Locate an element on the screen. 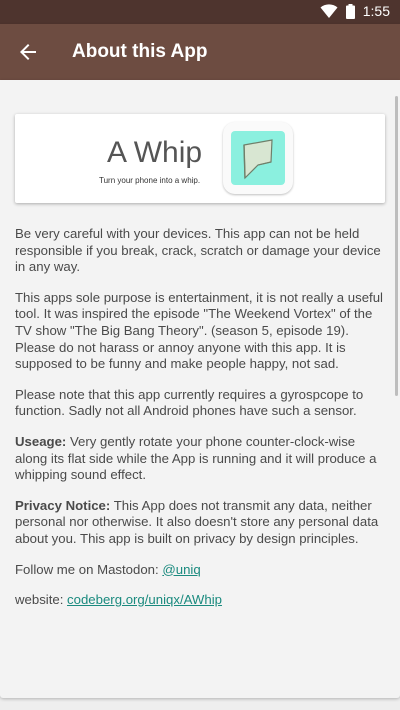 This screenshot has height=710, width=400. page-title: About this App is located at coordinates (140, 51).